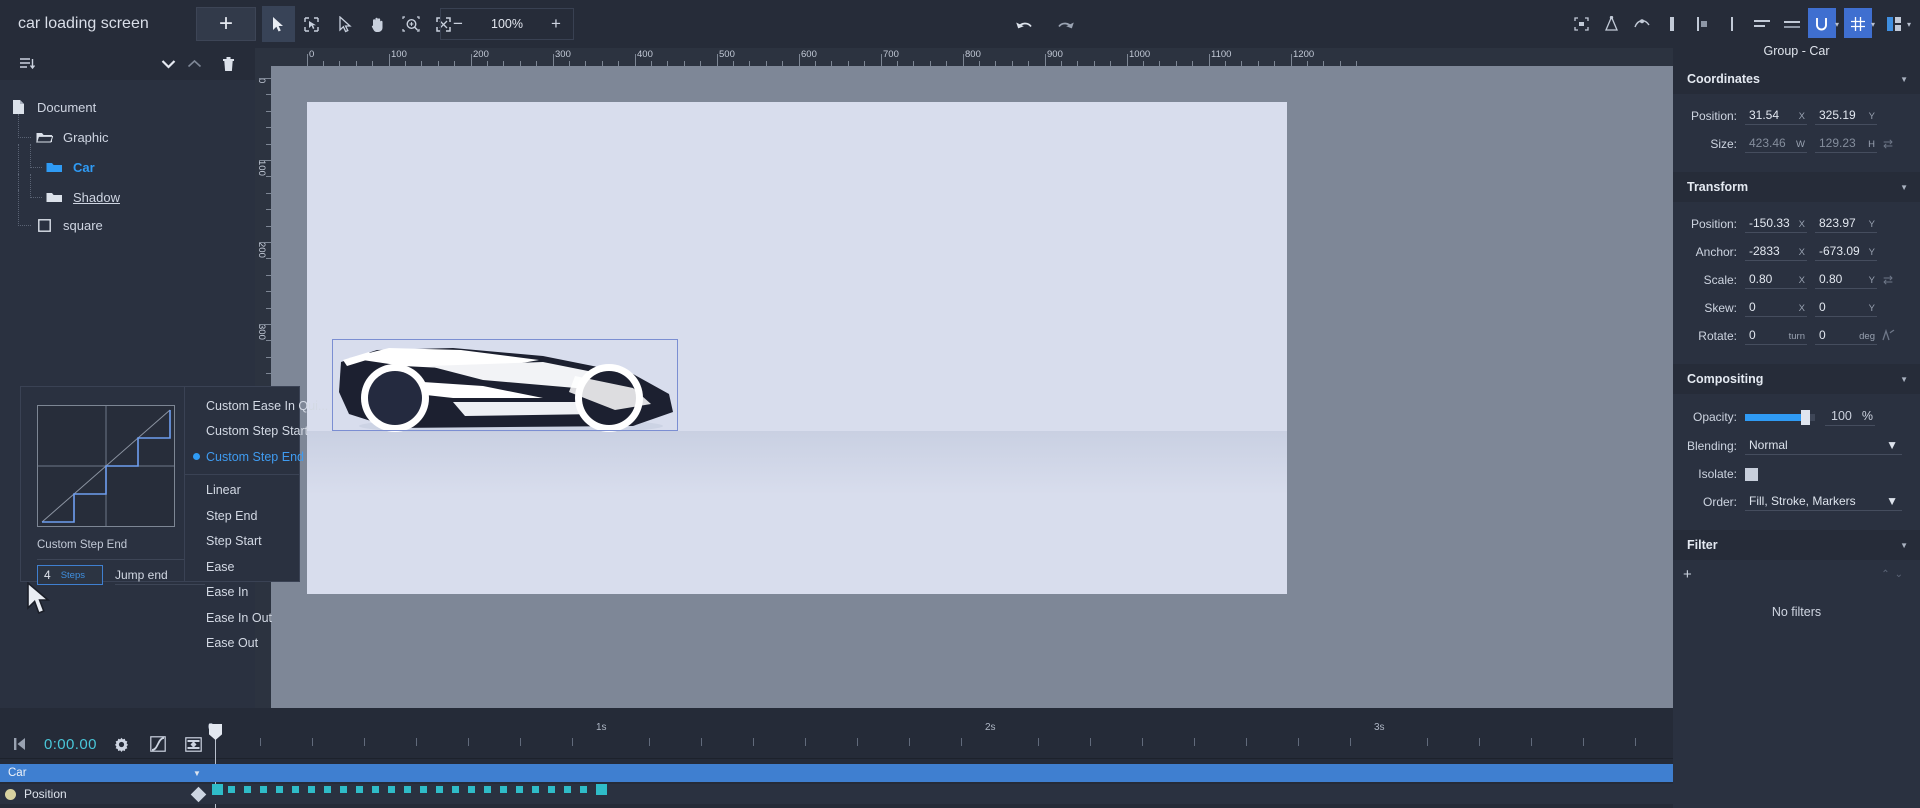 The height and width of the screenshot is (808, 1920). What do you see at coordinates (601, 789) in the screenshot?
I see `keyframe-marker-end` at bounding box center [601, 789].